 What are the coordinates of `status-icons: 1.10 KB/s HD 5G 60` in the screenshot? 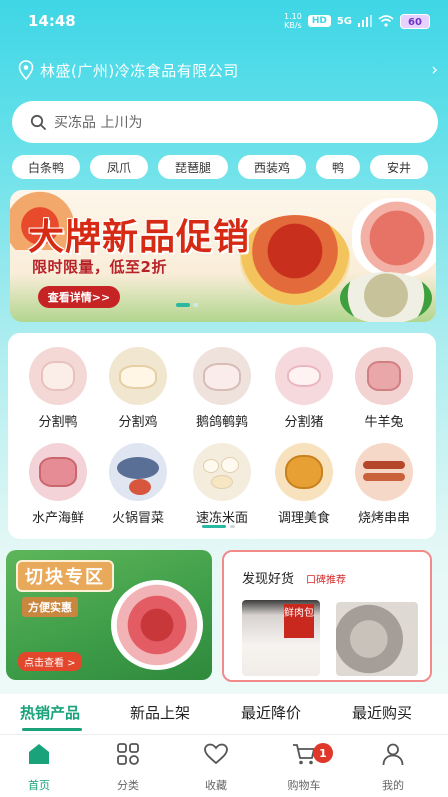 It's located at (357, 21).